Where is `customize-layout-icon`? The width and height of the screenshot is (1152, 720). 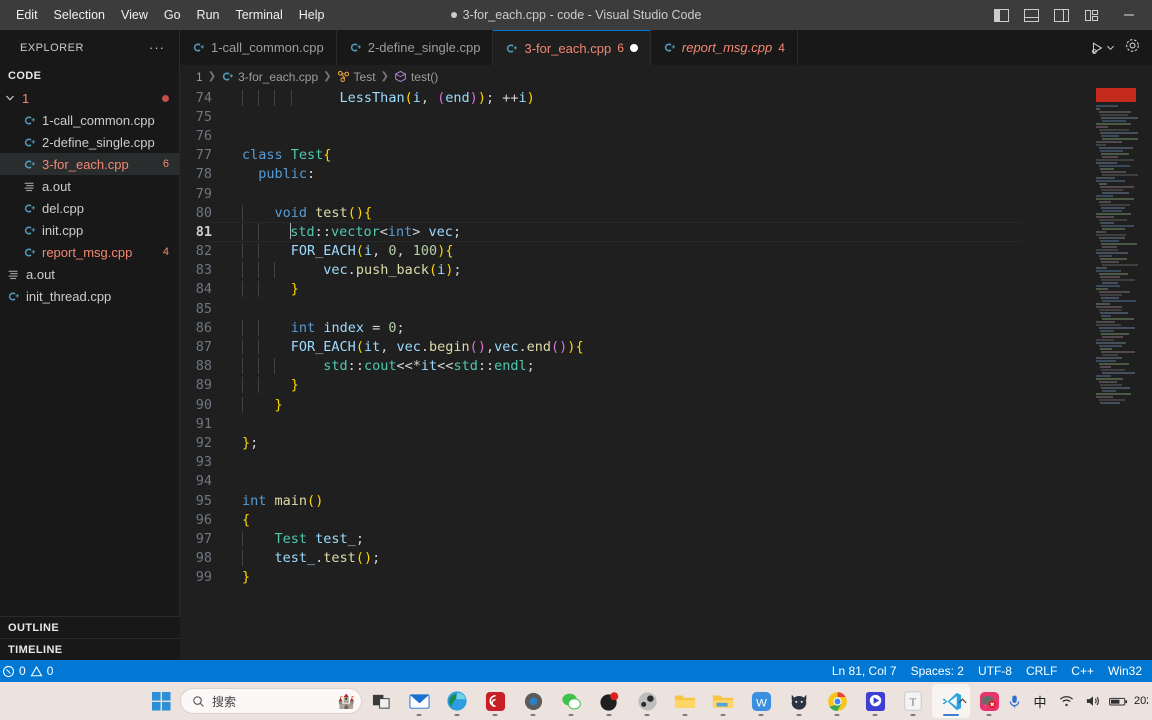
customize-layout-icon is located at coordinates (1091, 15).